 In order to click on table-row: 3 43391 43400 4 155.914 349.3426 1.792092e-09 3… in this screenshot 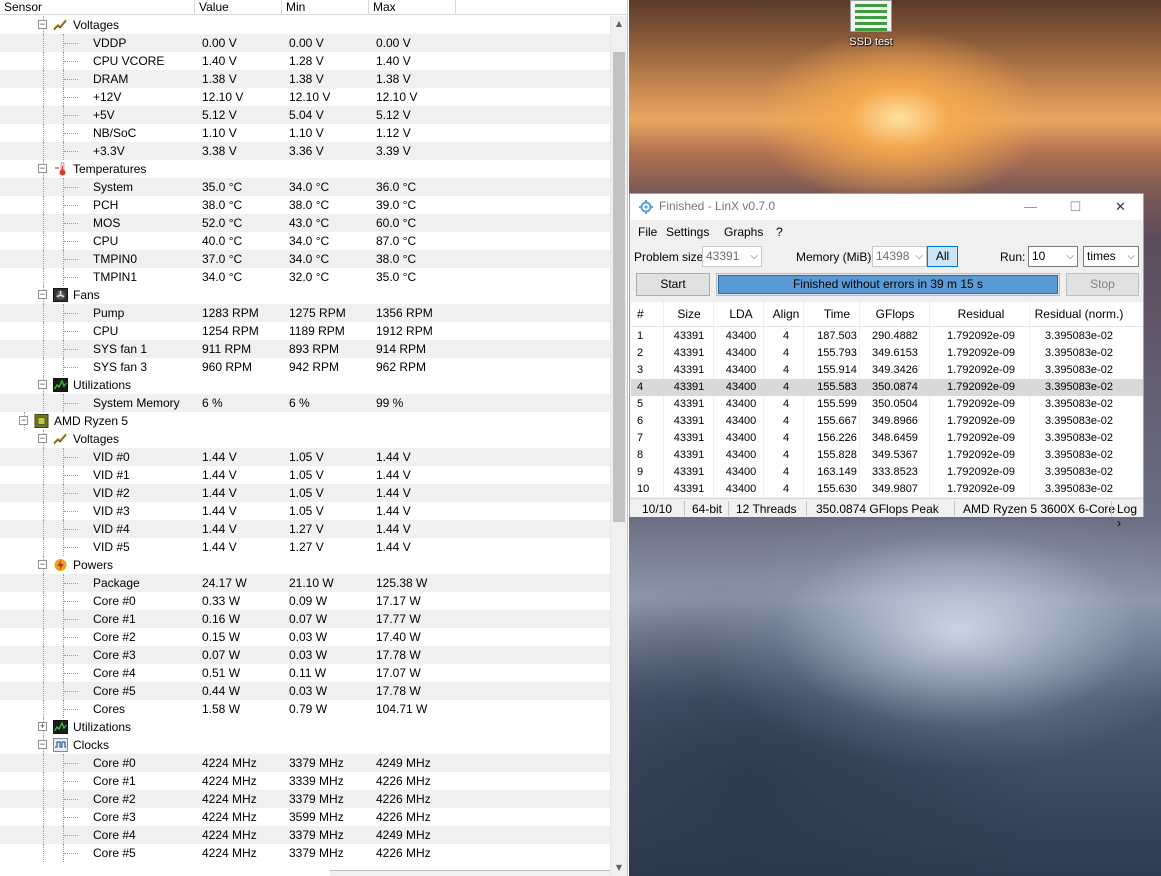, I will do `click(887, 370)`.